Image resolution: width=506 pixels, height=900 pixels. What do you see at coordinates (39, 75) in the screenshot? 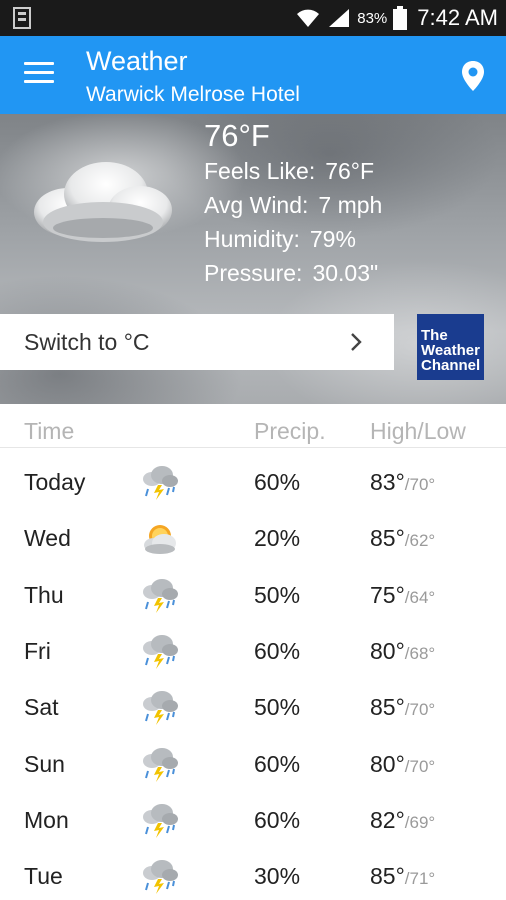
I see `hamburger-menu-icon` at bounding box center [39, 75].